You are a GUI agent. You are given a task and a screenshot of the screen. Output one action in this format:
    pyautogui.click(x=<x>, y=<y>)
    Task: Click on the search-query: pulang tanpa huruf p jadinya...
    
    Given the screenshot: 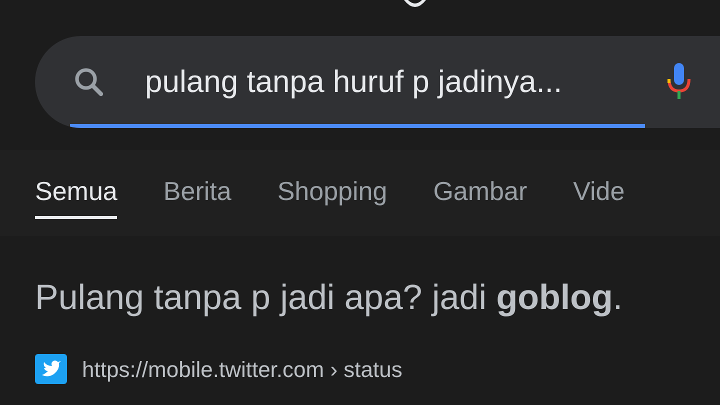 What is the action you would take?
    pyautogui.click(x=354, y=81)
    